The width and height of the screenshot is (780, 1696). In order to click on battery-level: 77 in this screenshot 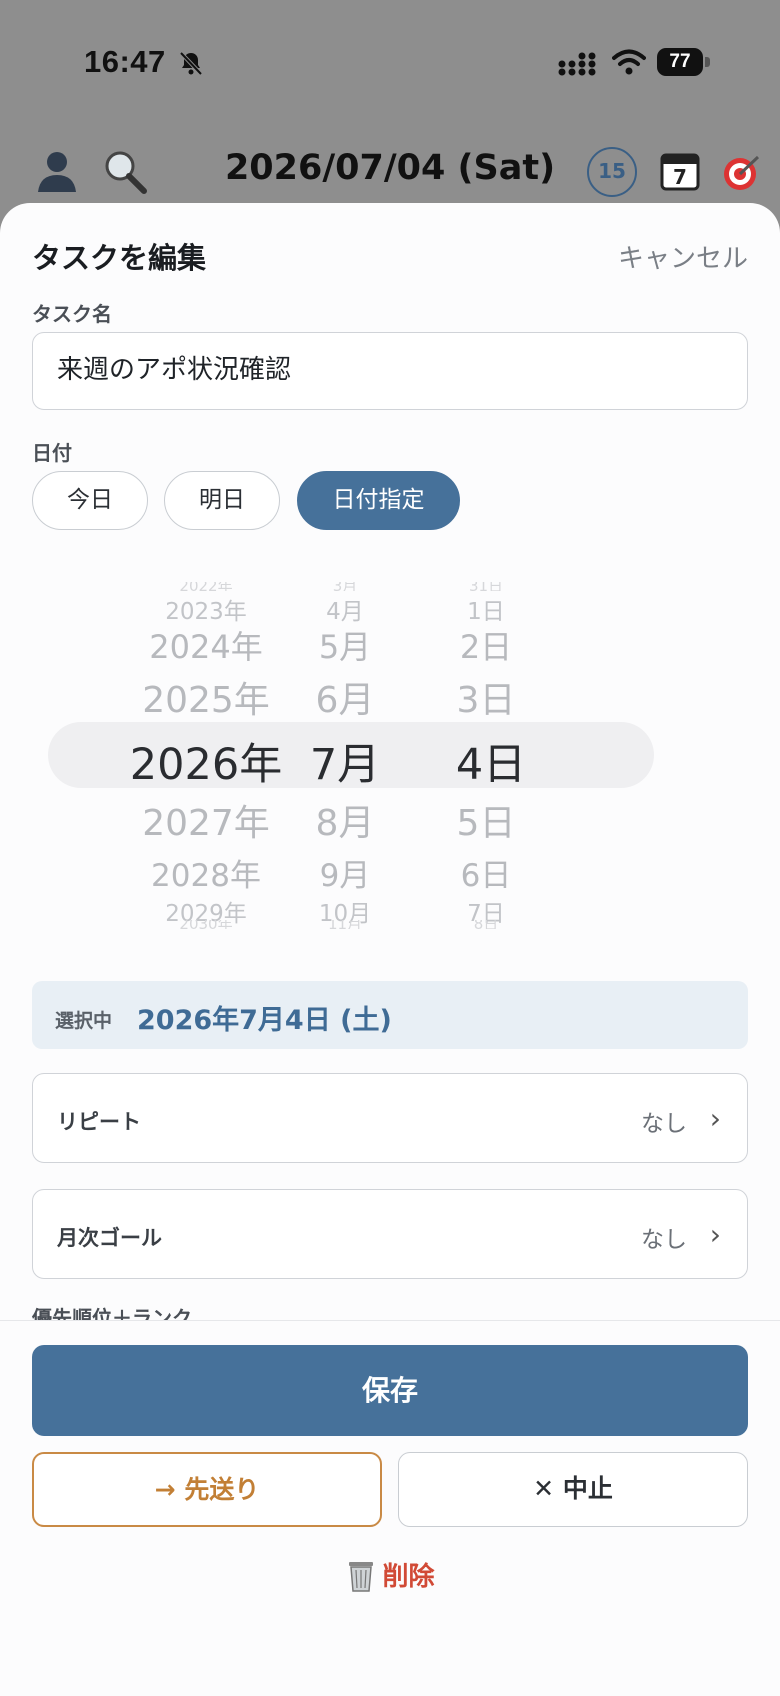, I will do `click(680, 62)`.